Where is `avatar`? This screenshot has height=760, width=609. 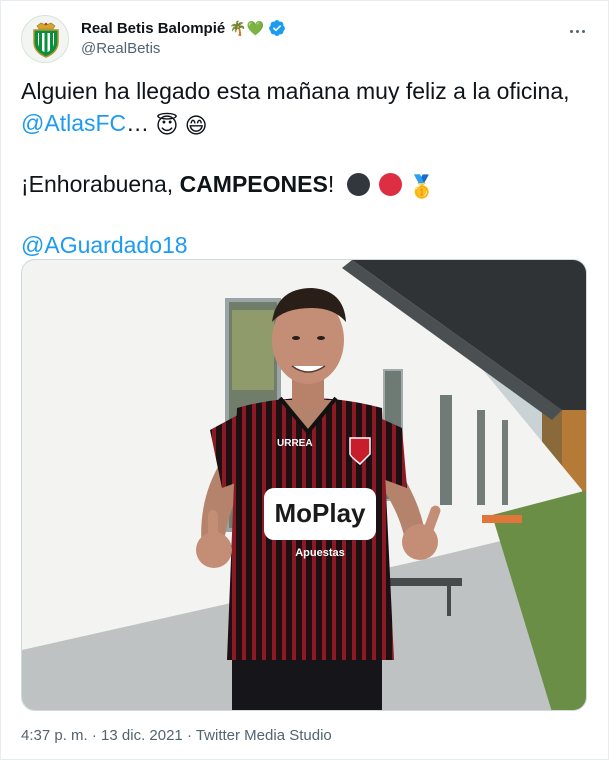 avatar is located at coordinates (45, 39).